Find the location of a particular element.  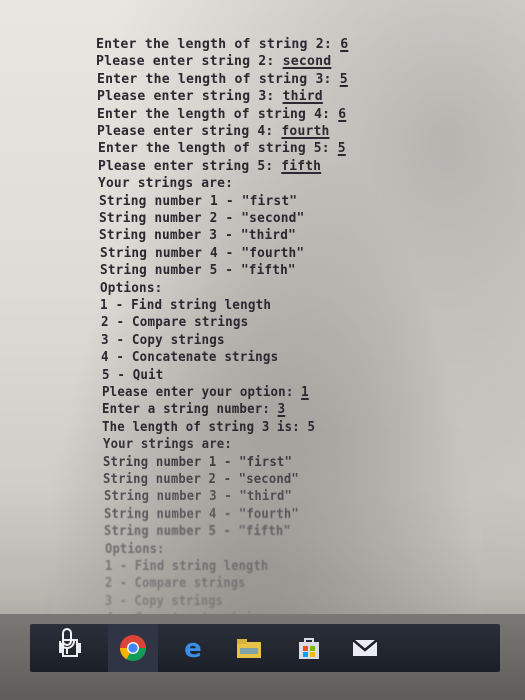

console-line: 5 - Quit is located at coordinates (132, 375).